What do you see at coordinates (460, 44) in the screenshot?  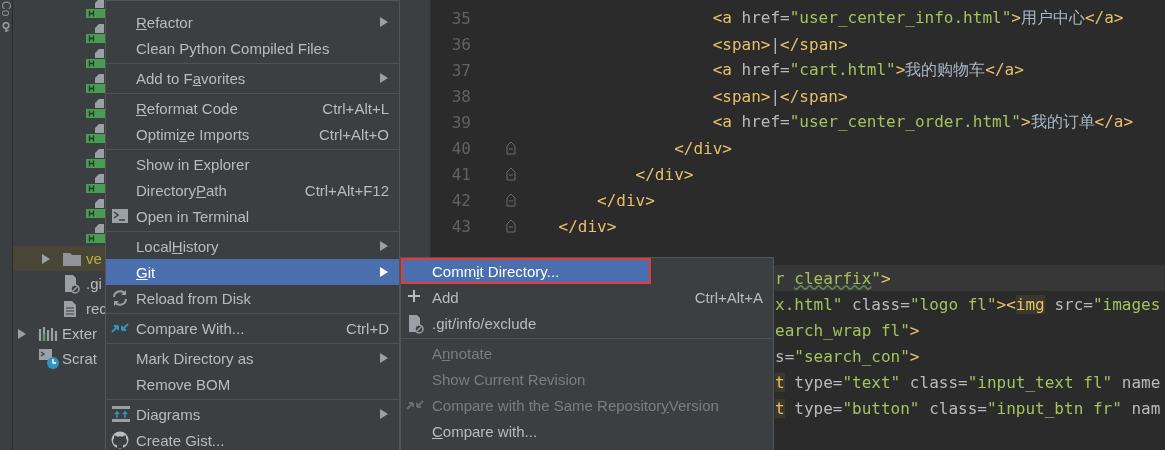 I see `line-number: 36` at bounding box center [460, 44].